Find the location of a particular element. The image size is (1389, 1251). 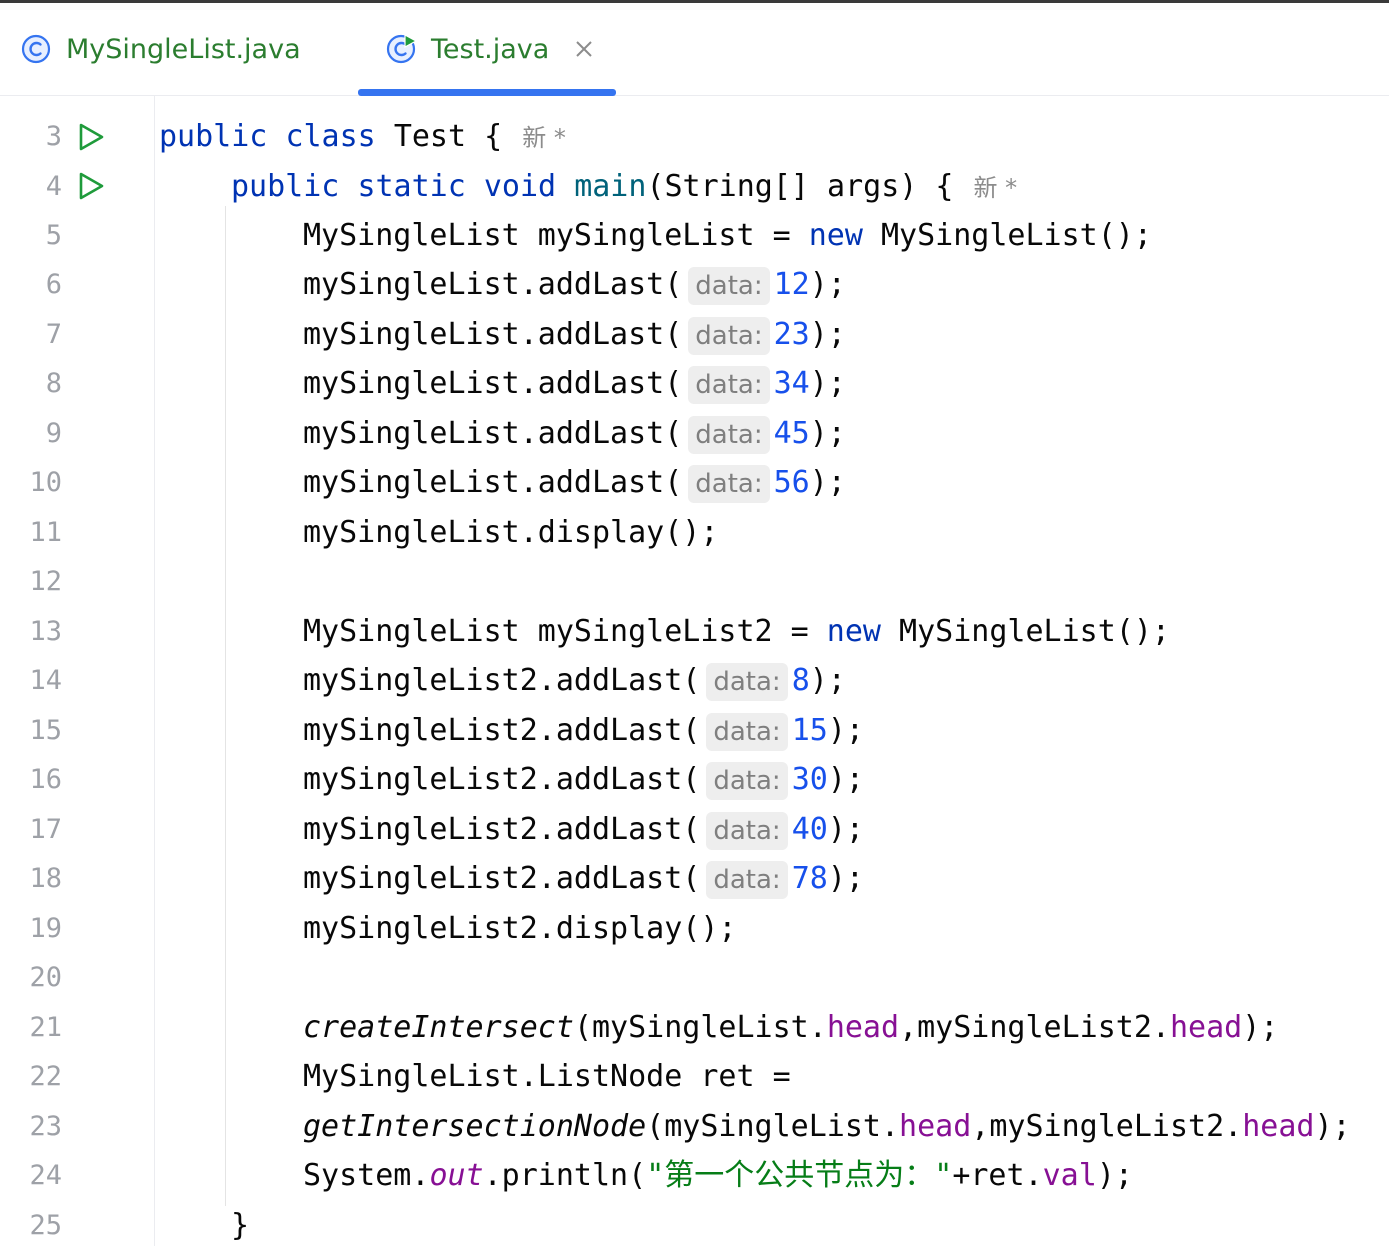

line-number: 20 is located at coordinates (45, 977).